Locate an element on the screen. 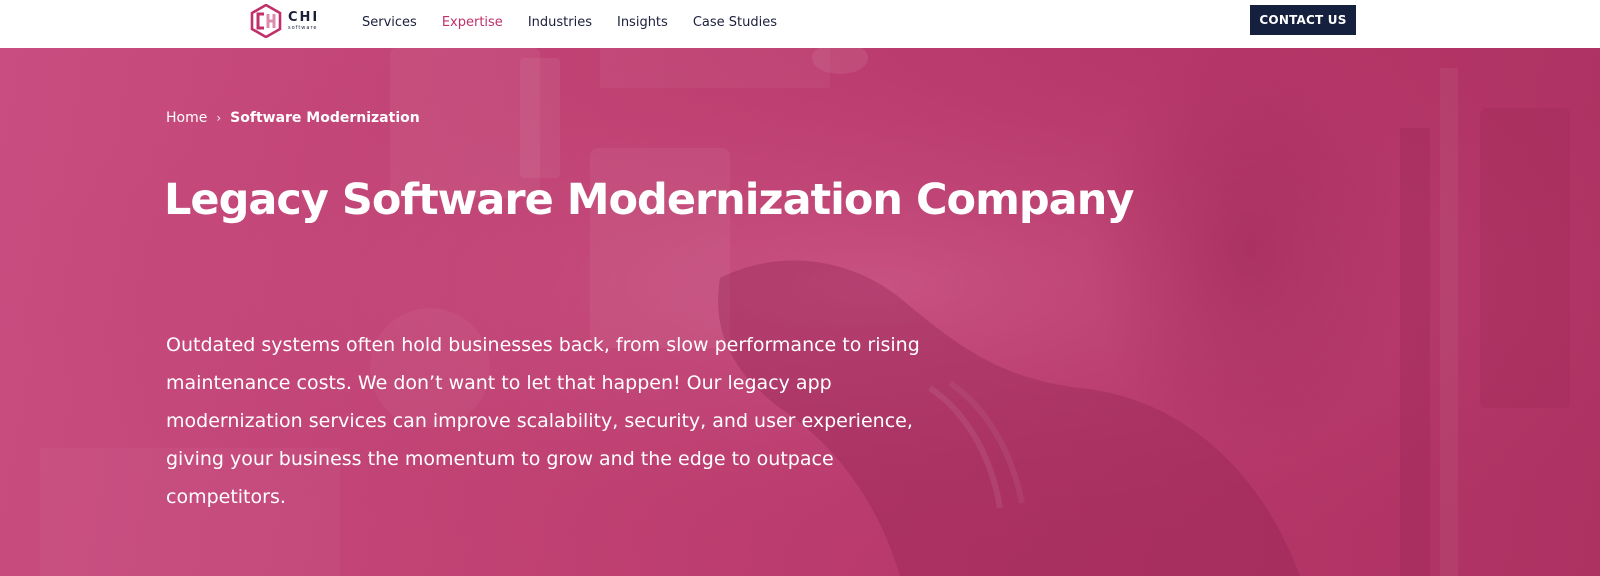 The image size is (1600, 576). breadcrumb-home-link: Home is located at coordinates (186, 118).